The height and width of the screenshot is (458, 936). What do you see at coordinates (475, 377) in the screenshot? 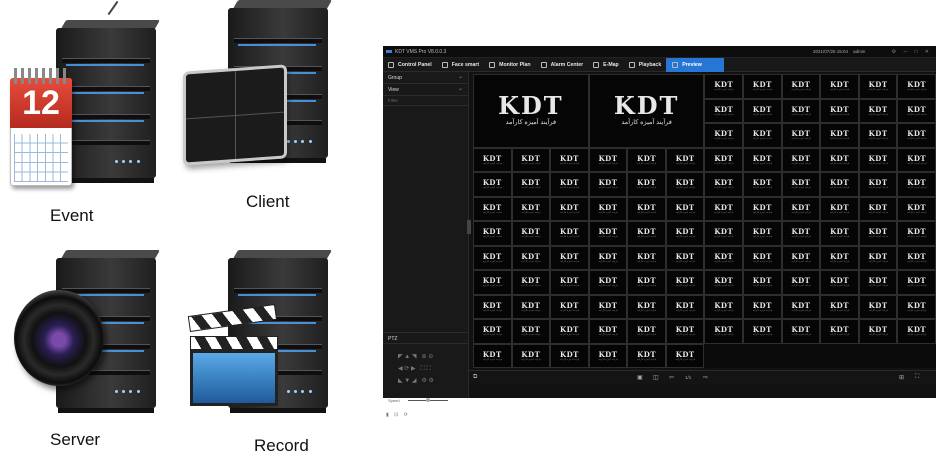
I see `layout-toggle-icon: ⧉` at bounding box center [475, 377].